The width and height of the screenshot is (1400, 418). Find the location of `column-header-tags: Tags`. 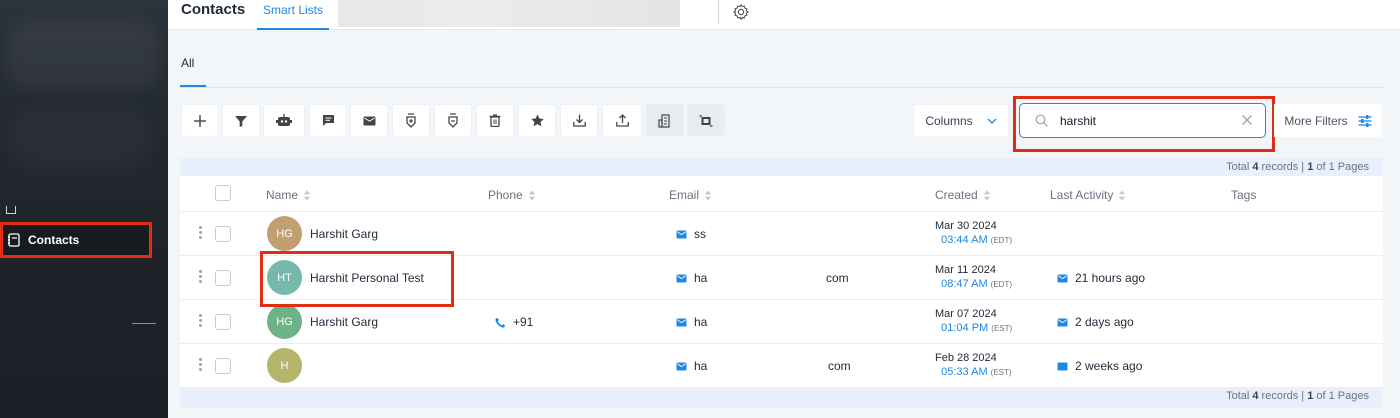

column-header-tags: Tags is located at coordinates (1244, 195).